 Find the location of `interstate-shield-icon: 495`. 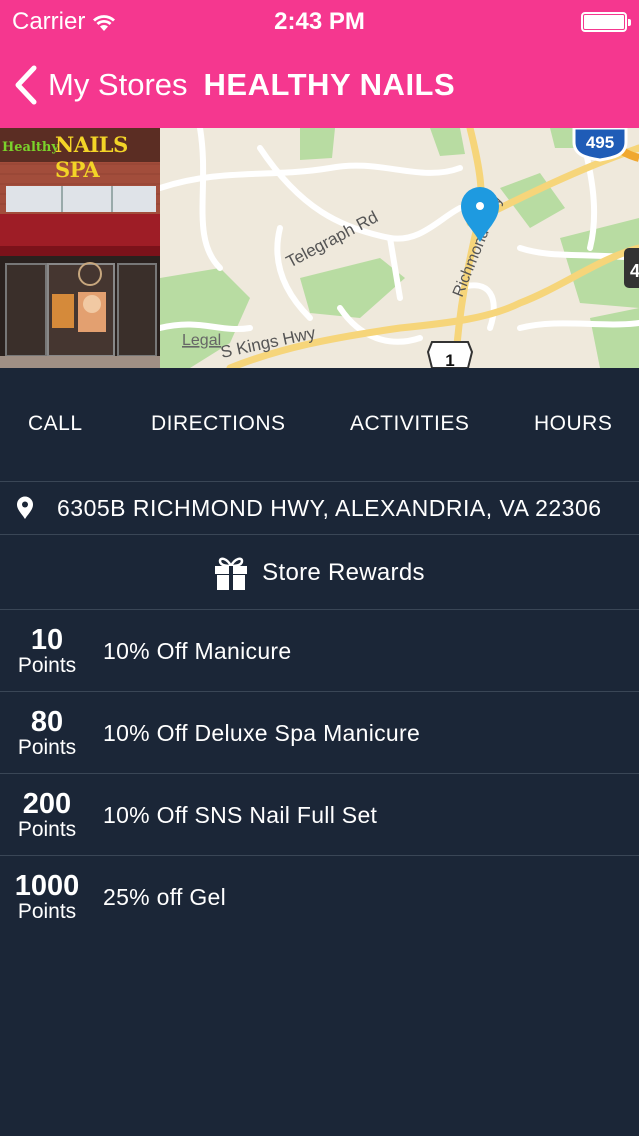

interstate-shield-icon: 495 is located at coordinates (600, 145).